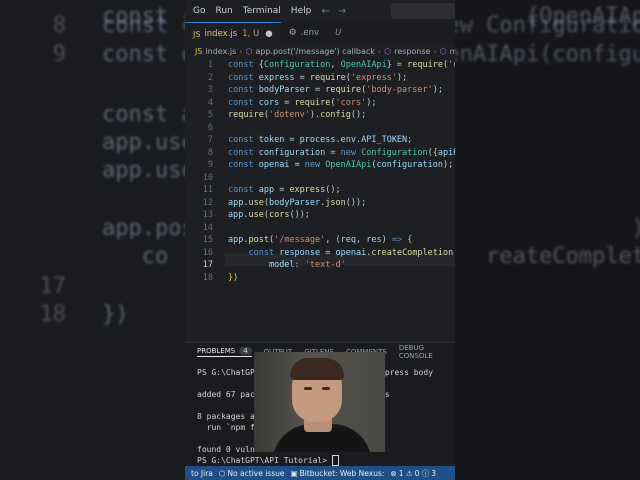 This screenshot has height=480, width=640. Describe the element at coordinates (53, 314) in the screenshot. I see `bg-line-number: 18` at that location.